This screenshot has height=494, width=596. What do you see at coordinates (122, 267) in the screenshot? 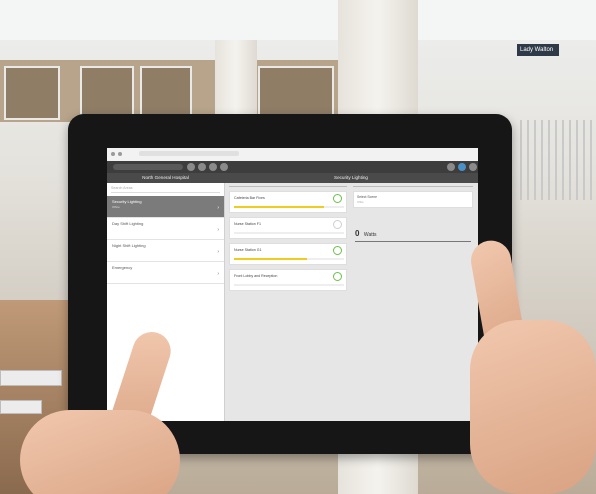
I see `sidebar-item-label: Emergency` at bounding box center [122, 267].